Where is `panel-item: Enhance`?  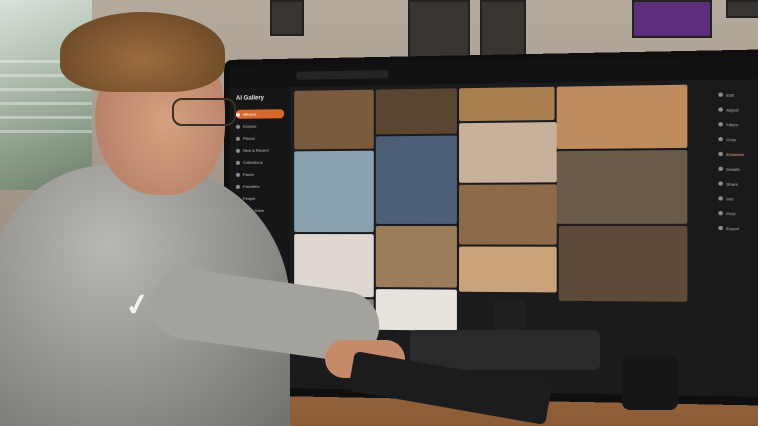
panel-item: Enhance is located at coordinates (738, 153).